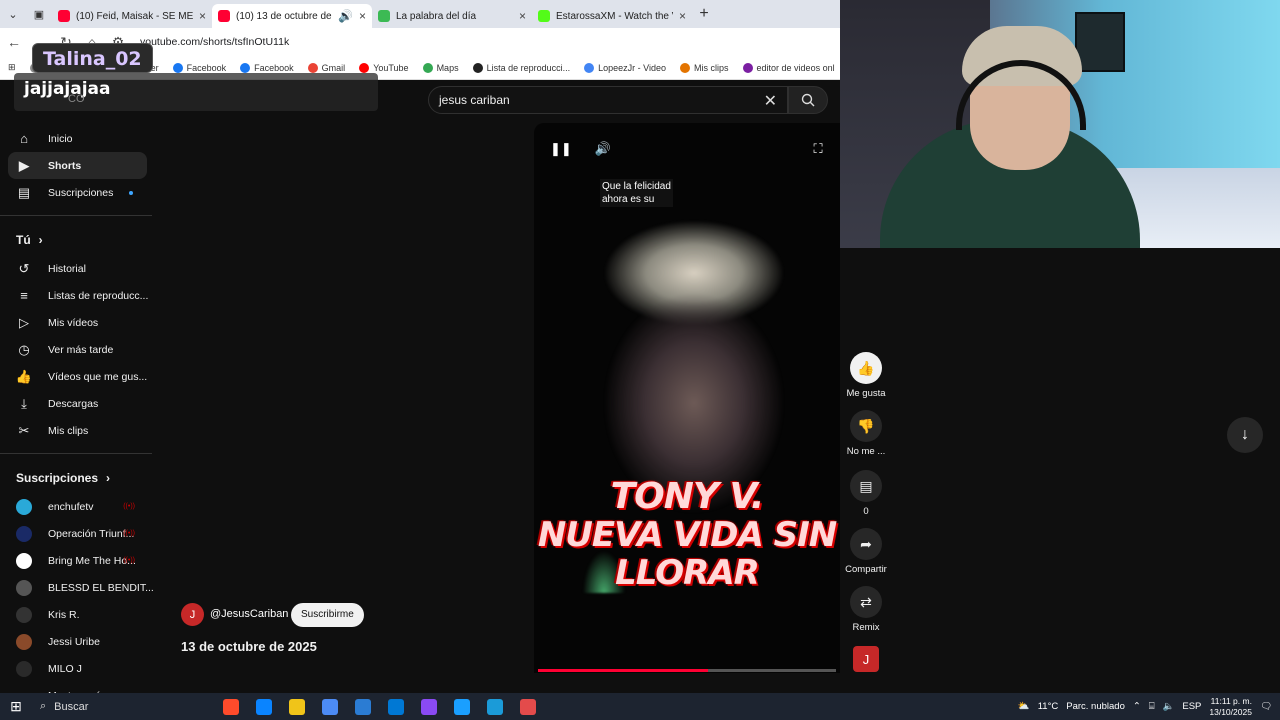  Describe the element at coordinates (24, 165) in the screenshot. I see `shorts-icon: ▶` at that location.